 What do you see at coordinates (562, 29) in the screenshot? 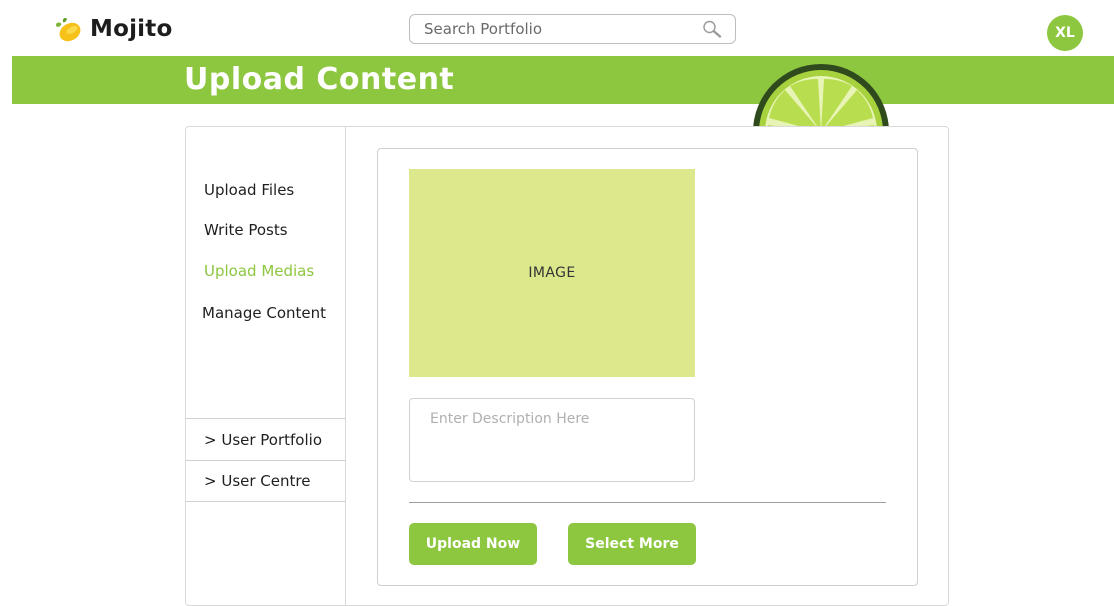
I see `search-input` at bounding box center [562, 29].